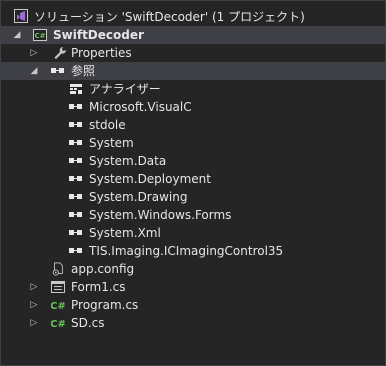 The image size is (386, 366). I want to click on properties-label: Properties, so click(101, 53).